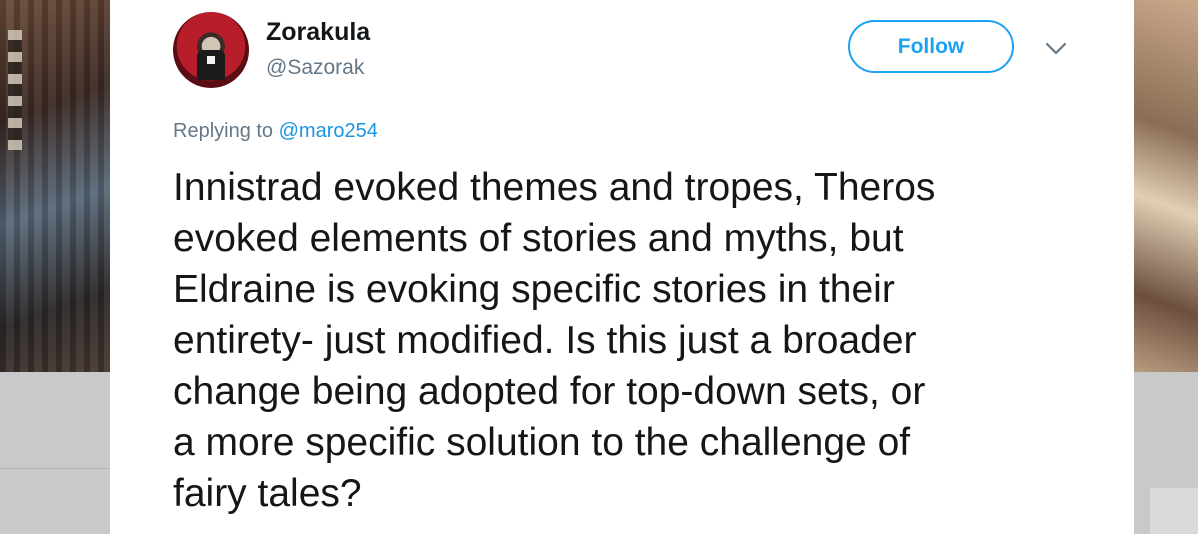  What do you see at coordinates (315, 68) in the screenshot?
I see `author-handle: @Sazorak` at bounding box center [315, 68].